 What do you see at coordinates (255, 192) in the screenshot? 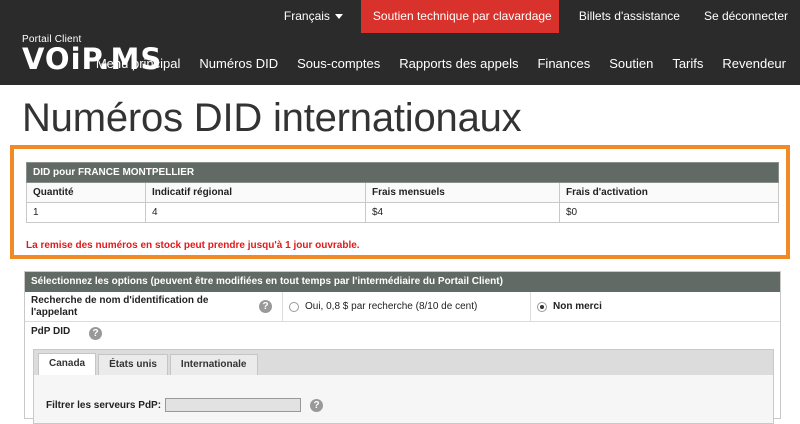
I see `col-indicatif: Indicatif régional` at bounding box center [255, 192].